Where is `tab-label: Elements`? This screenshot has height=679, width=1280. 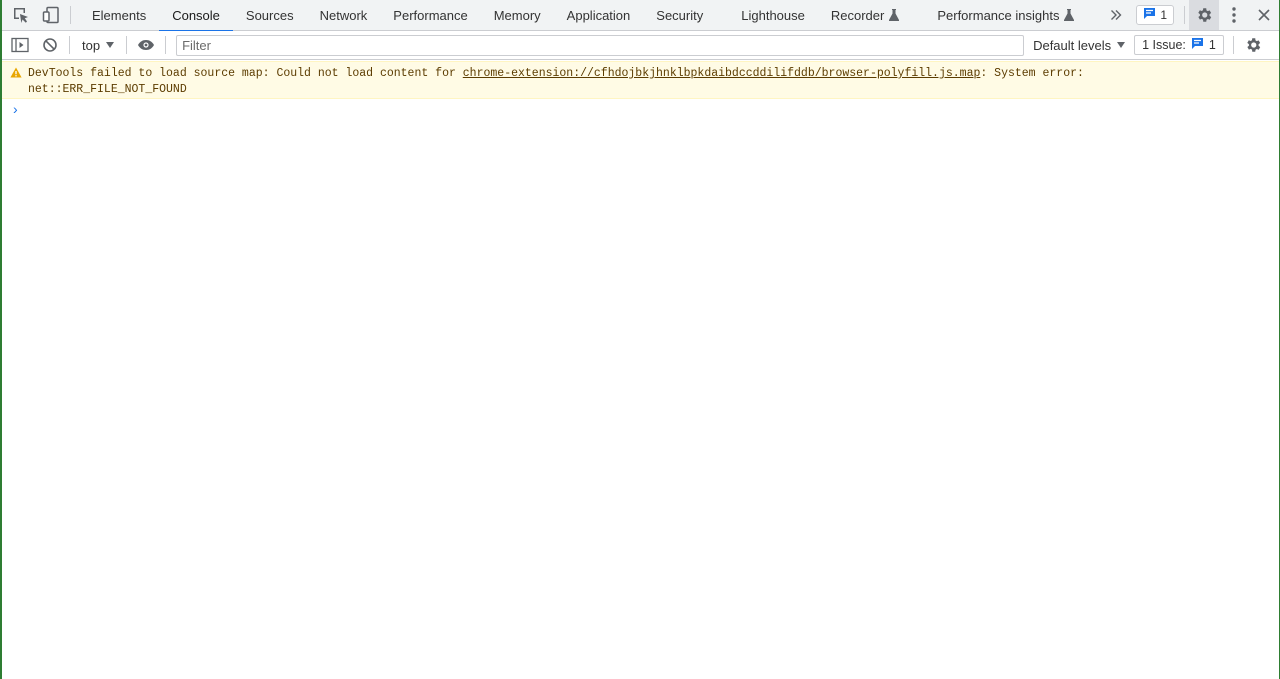 tab-label: Elements is located at coordinates (119, 15).